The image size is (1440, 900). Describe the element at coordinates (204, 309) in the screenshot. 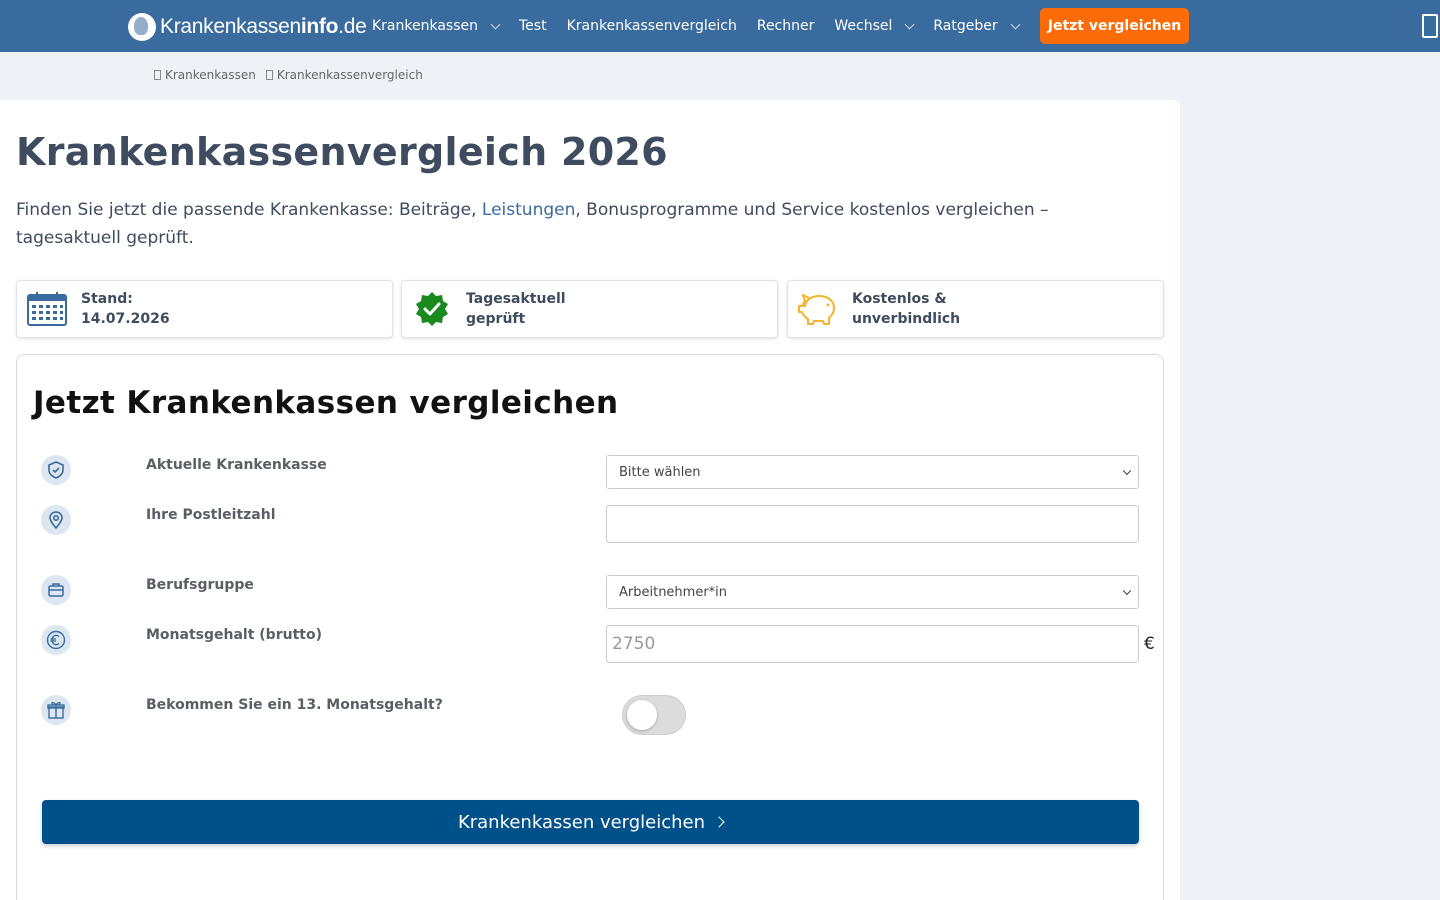

I see `info-box-date: Stand: 14.07.2026` at that location.